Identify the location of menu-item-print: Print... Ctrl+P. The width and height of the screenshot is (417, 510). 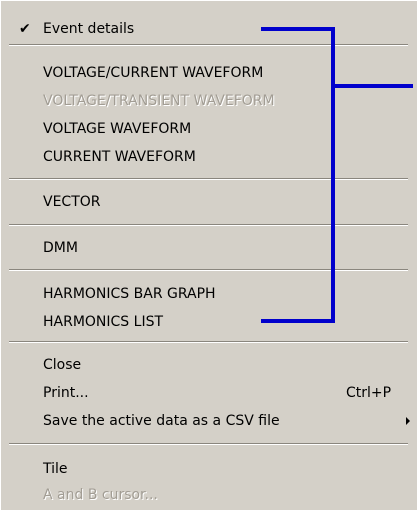
(209, 393).